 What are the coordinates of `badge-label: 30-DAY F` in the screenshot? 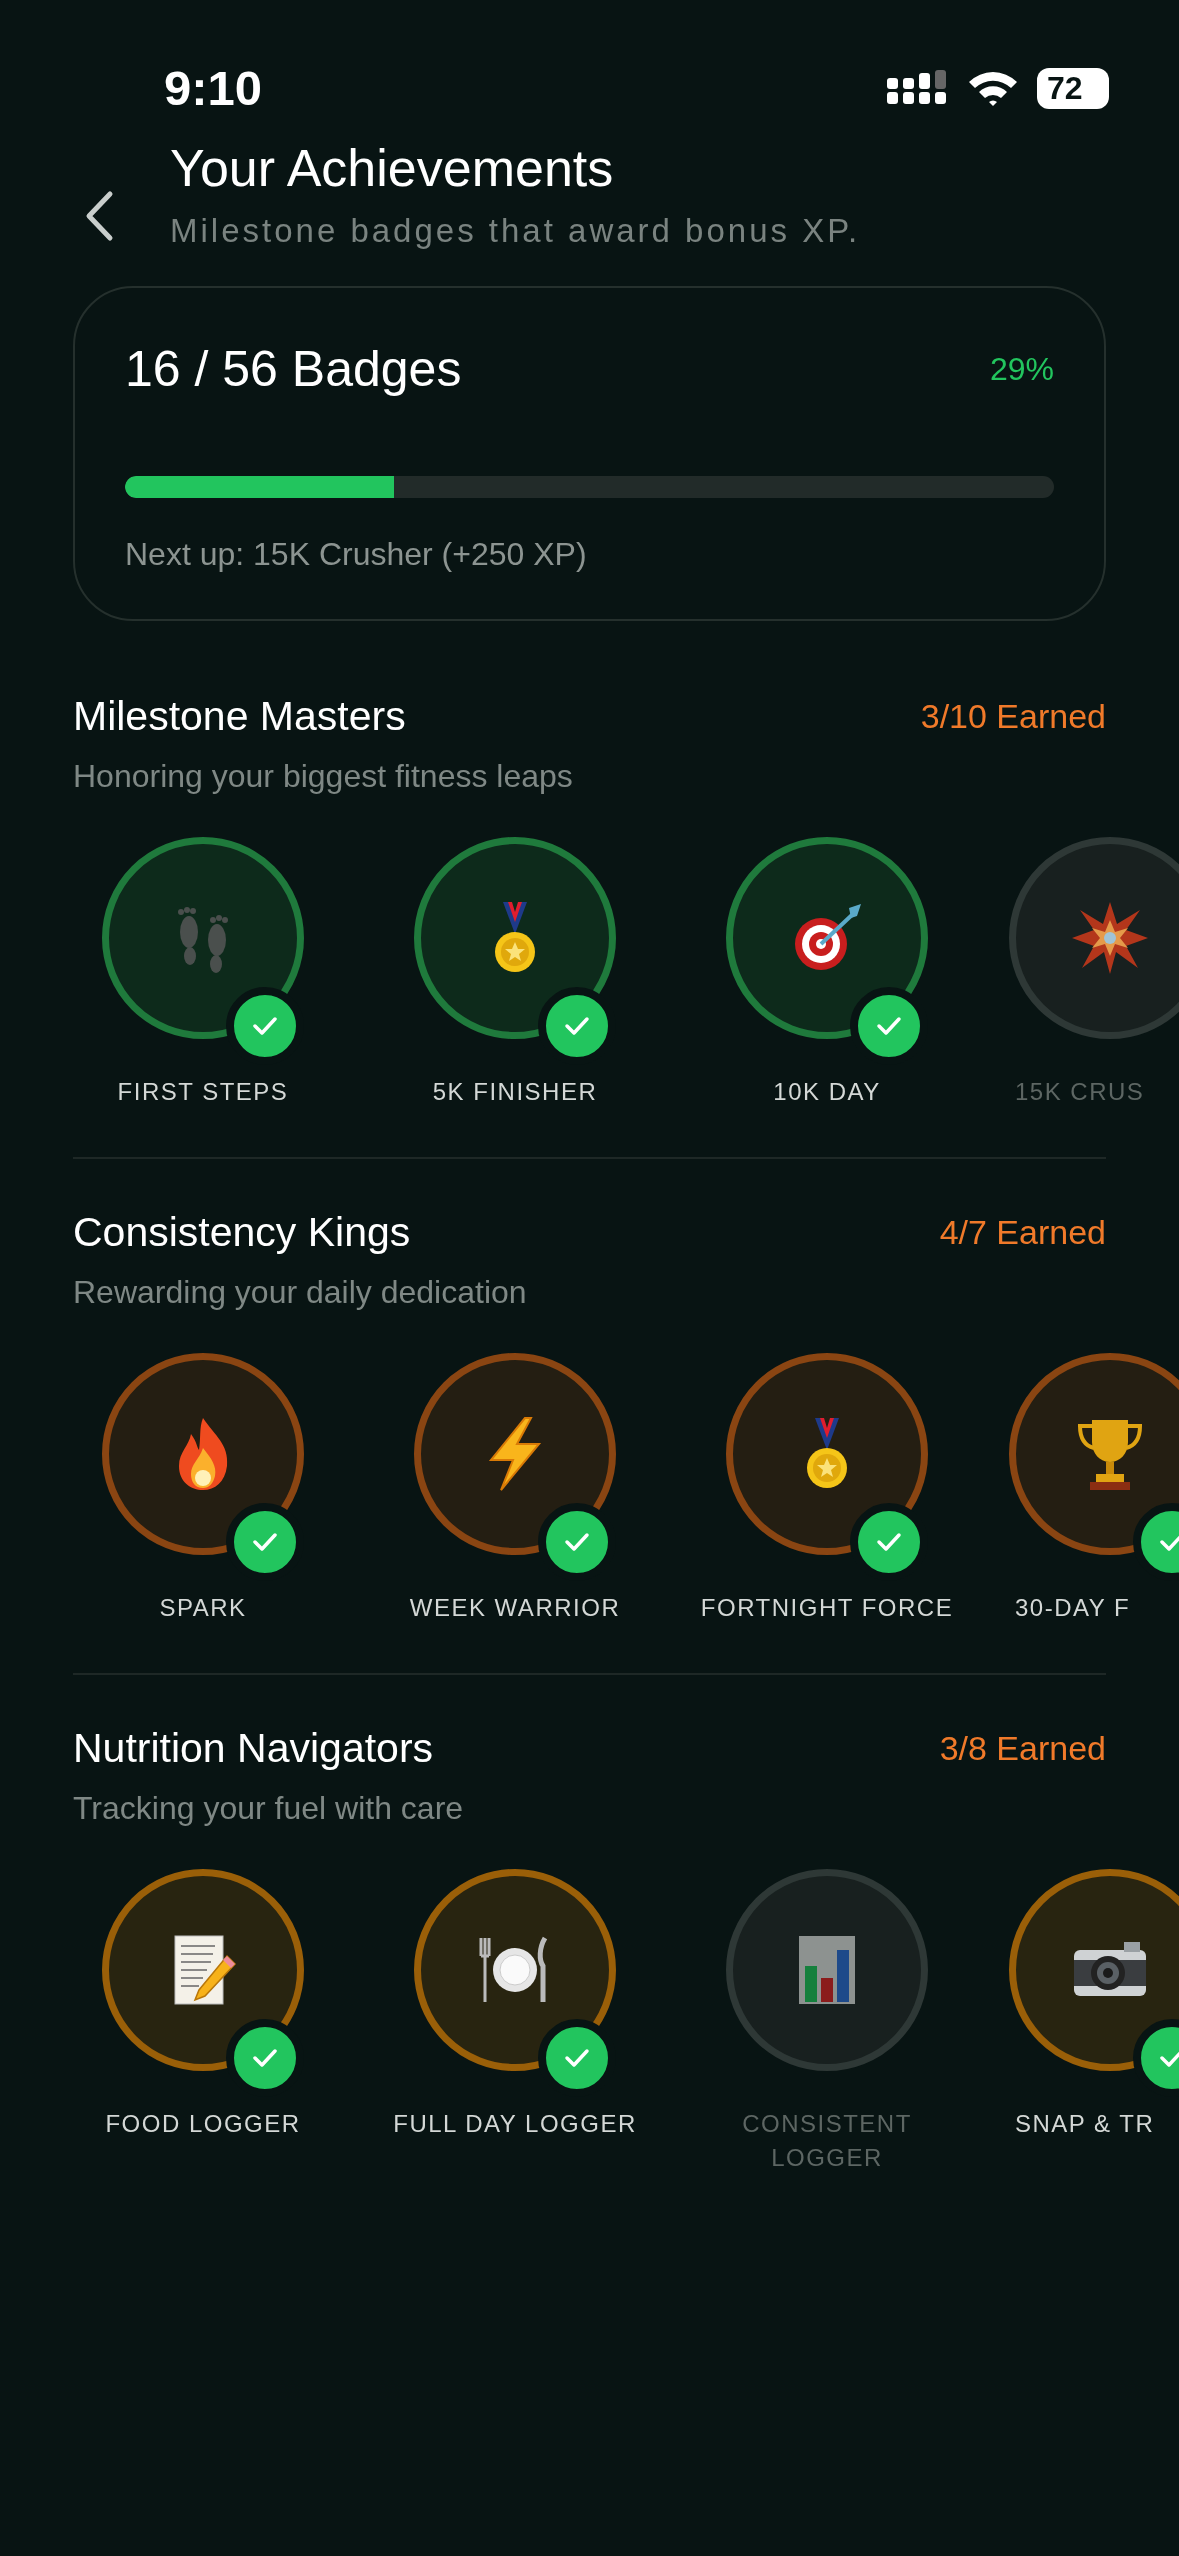 It's located at (1072, 1608).